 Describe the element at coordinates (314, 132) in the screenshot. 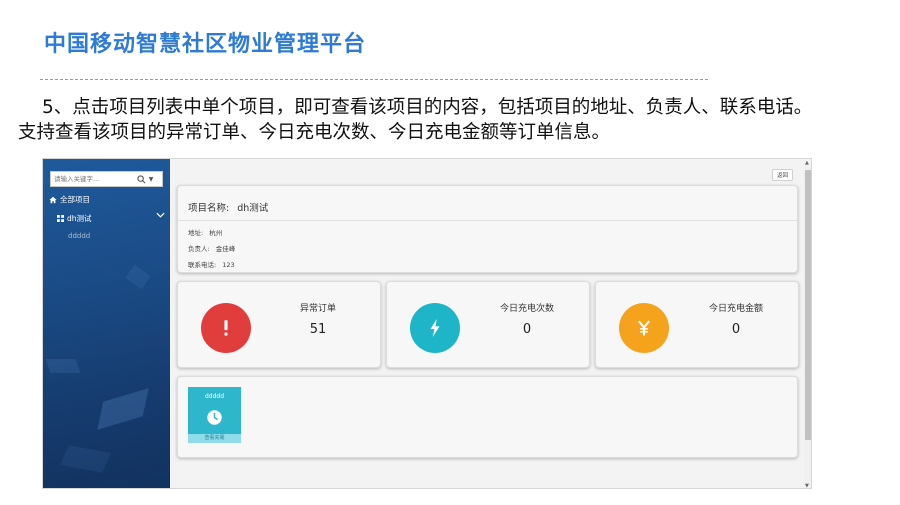

I see `description-line-2: 支持查看该项目的异常订单、今日充电次数、今日充电金额等订单信息。` at that location.